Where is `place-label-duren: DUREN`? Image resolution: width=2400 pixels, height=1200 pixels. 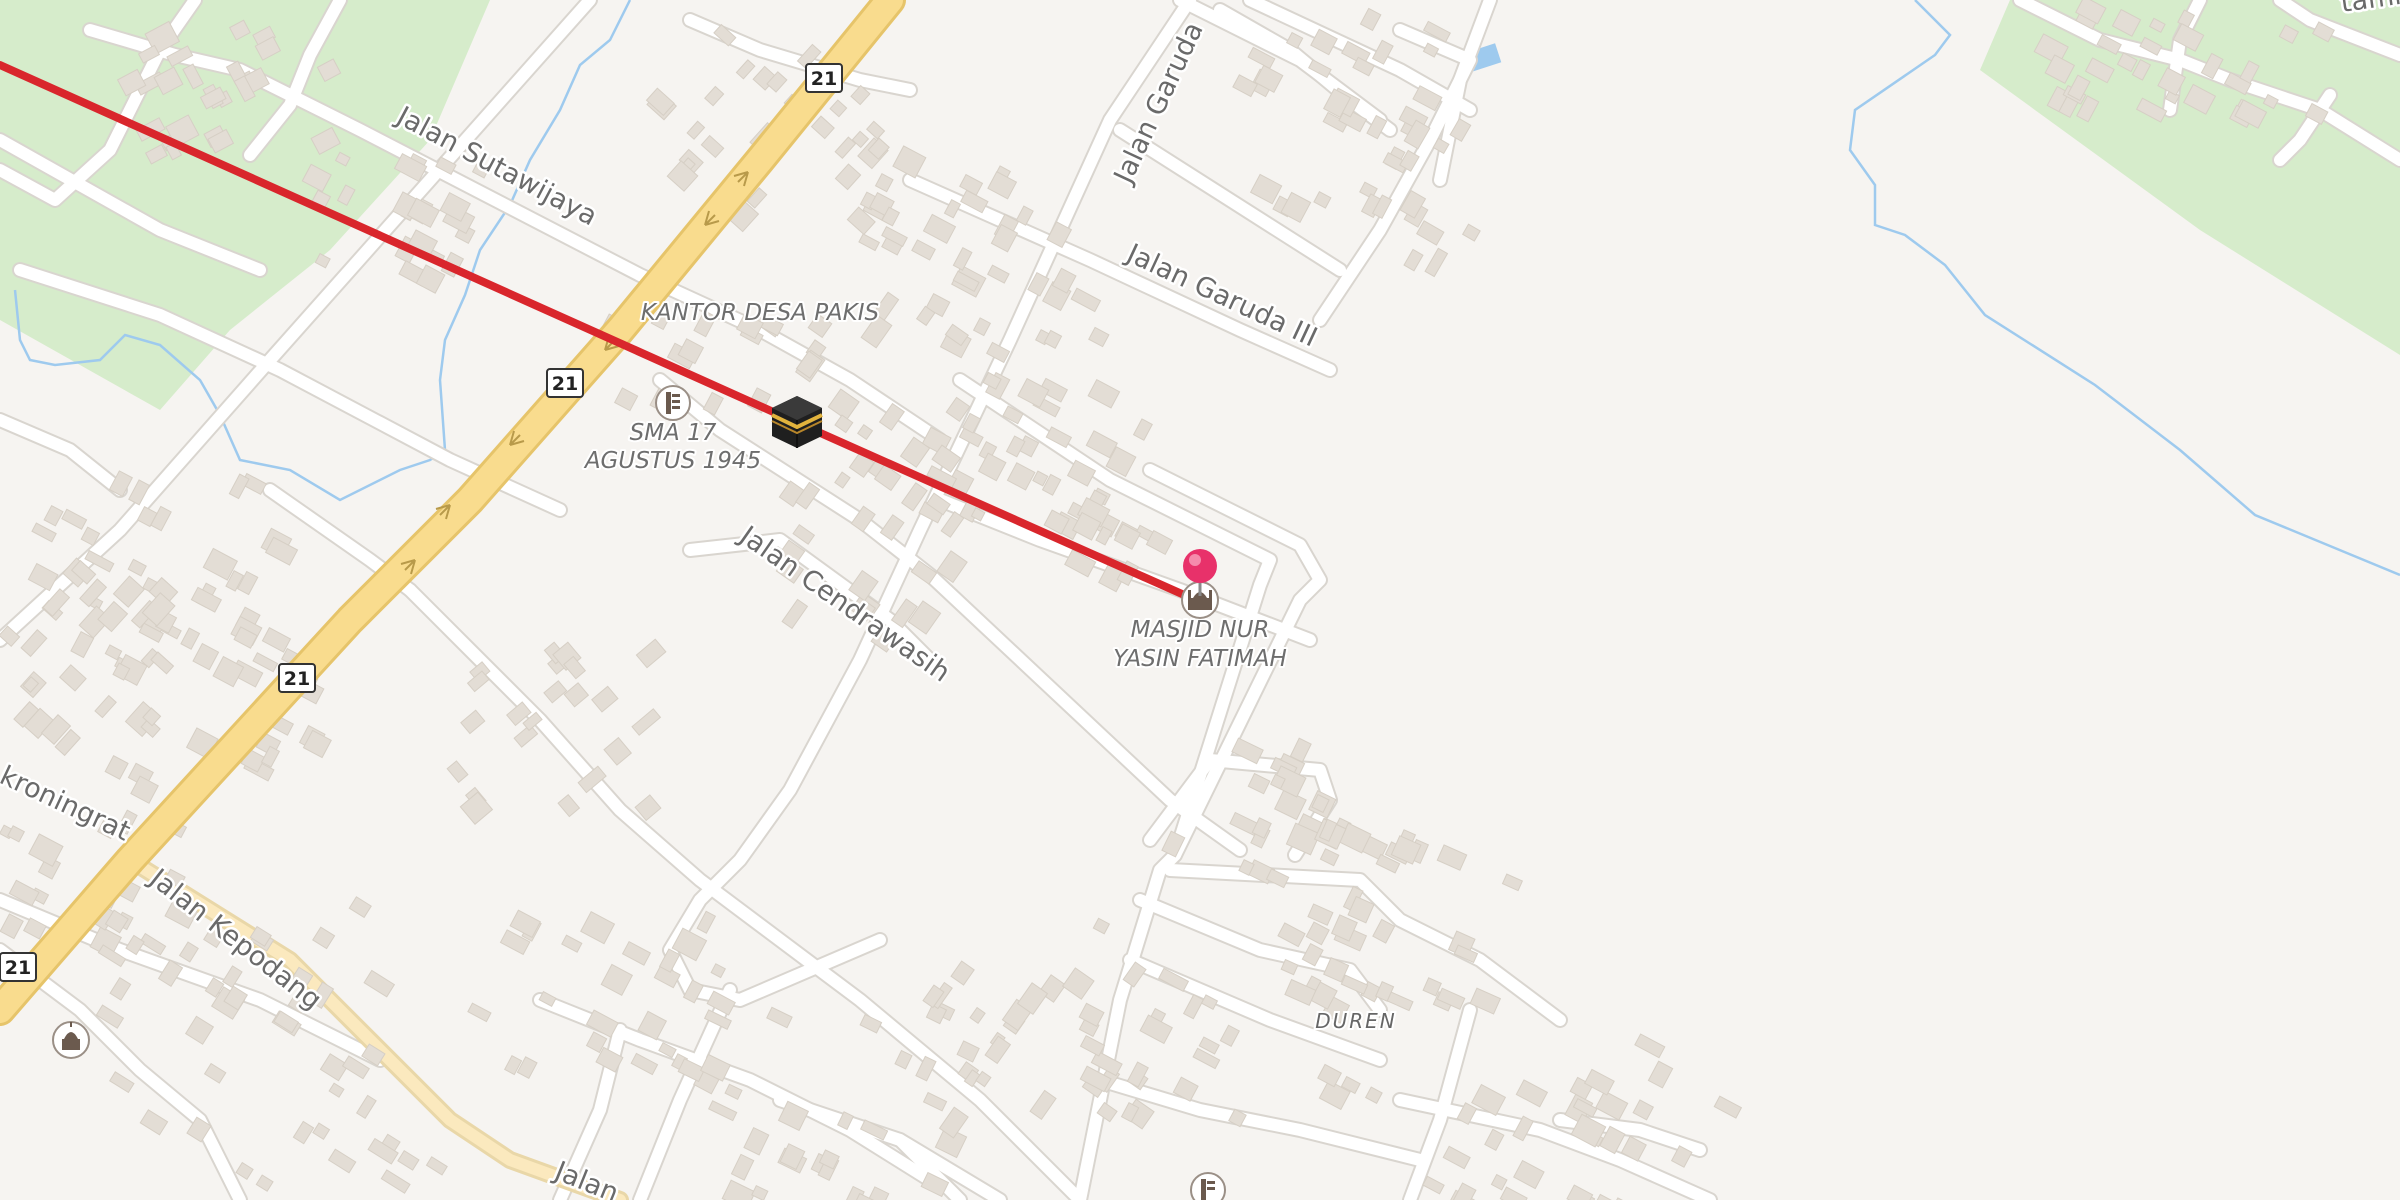 place-label-duren: DUREN is located at coordinates (1356, 1021).